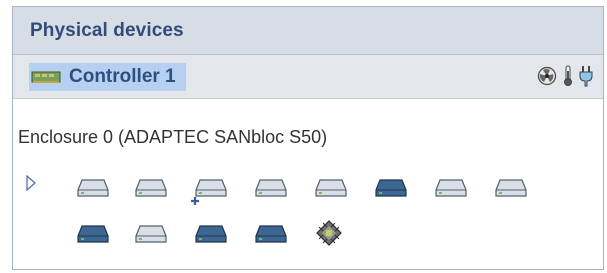 The height and width of the screenshot is (273, 607). I want to click on expand-triangle-icon, so click(31, 183).